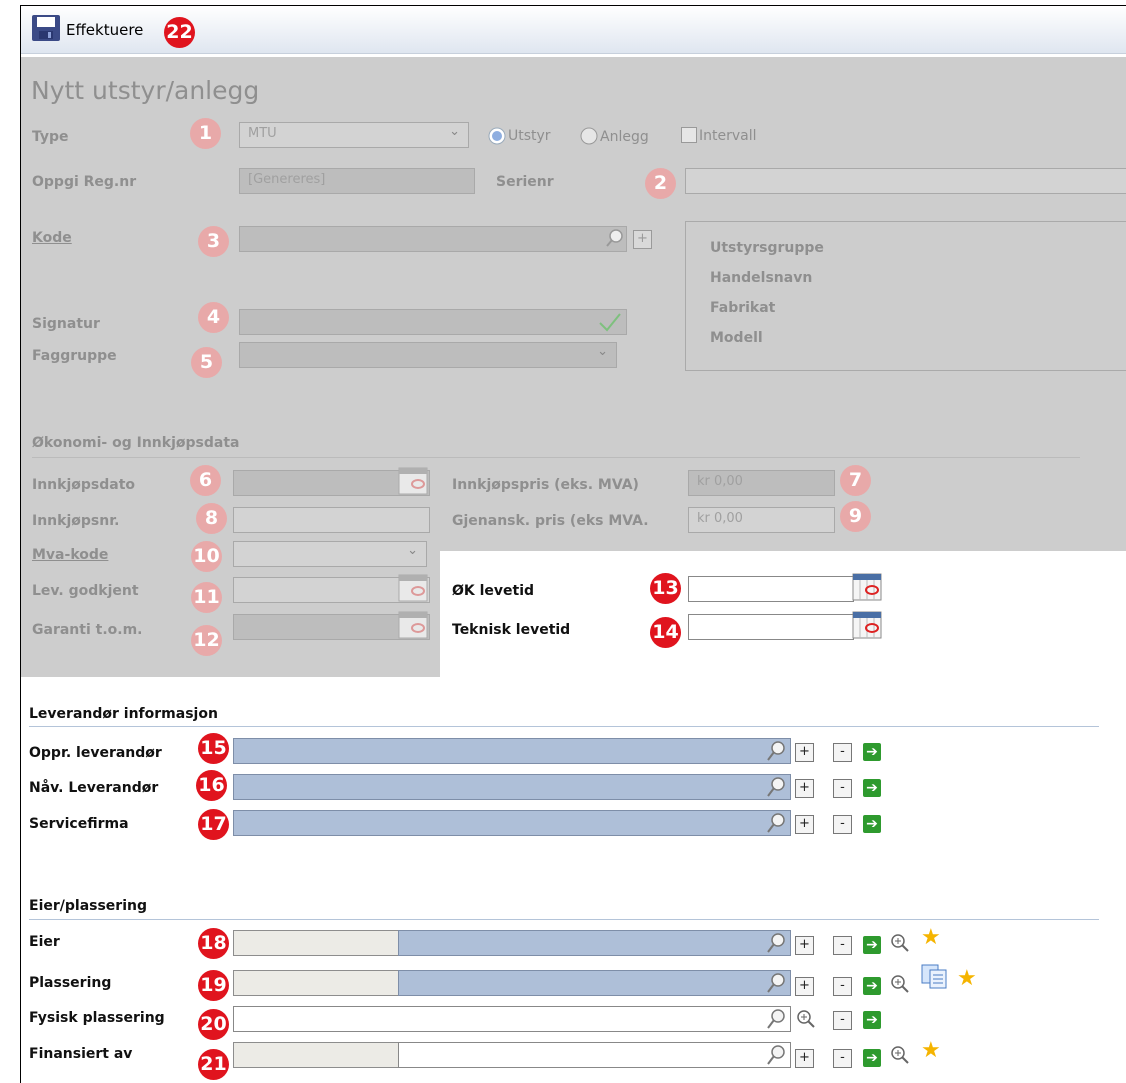  I want to click on vat-code-select: ⌄, so click(330, 554).